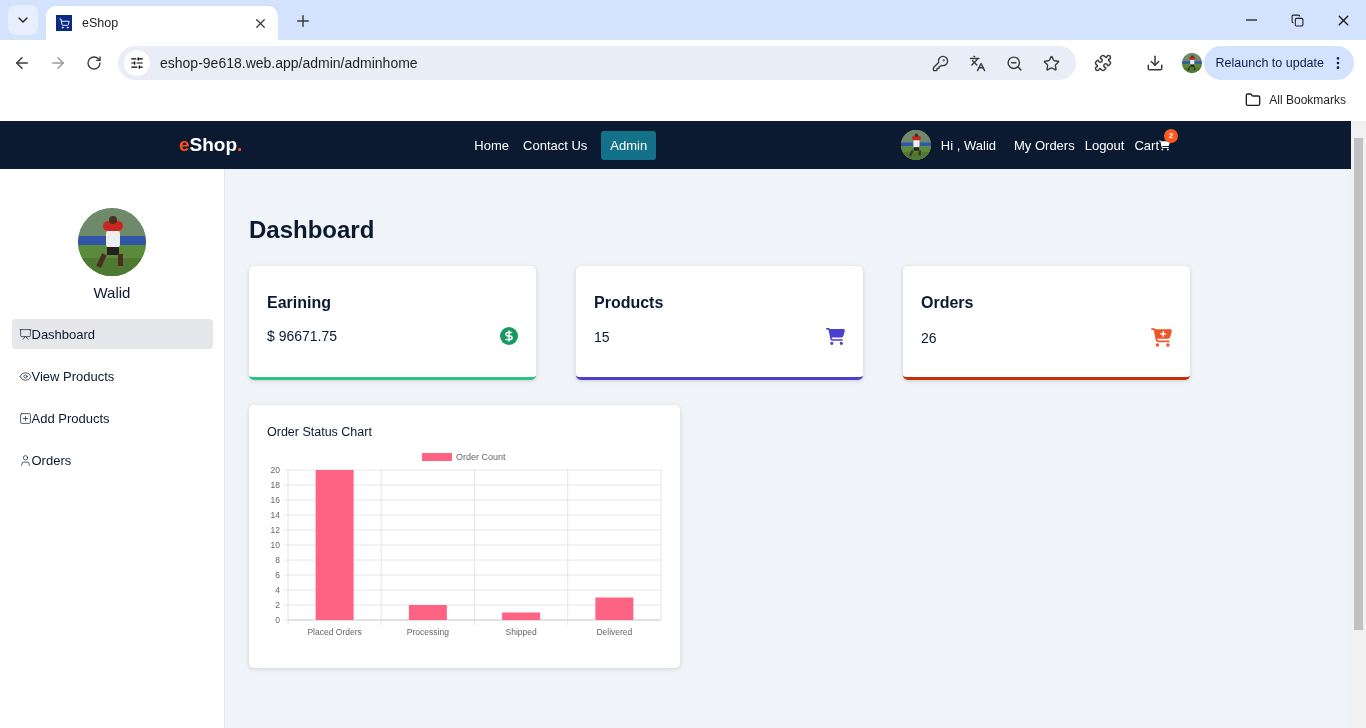 This screenshot has height=728, width=1366. What do you see at coordinates (25, 376) in the screenshot?
I see `eye-icon` at bounding box center [25, 376].